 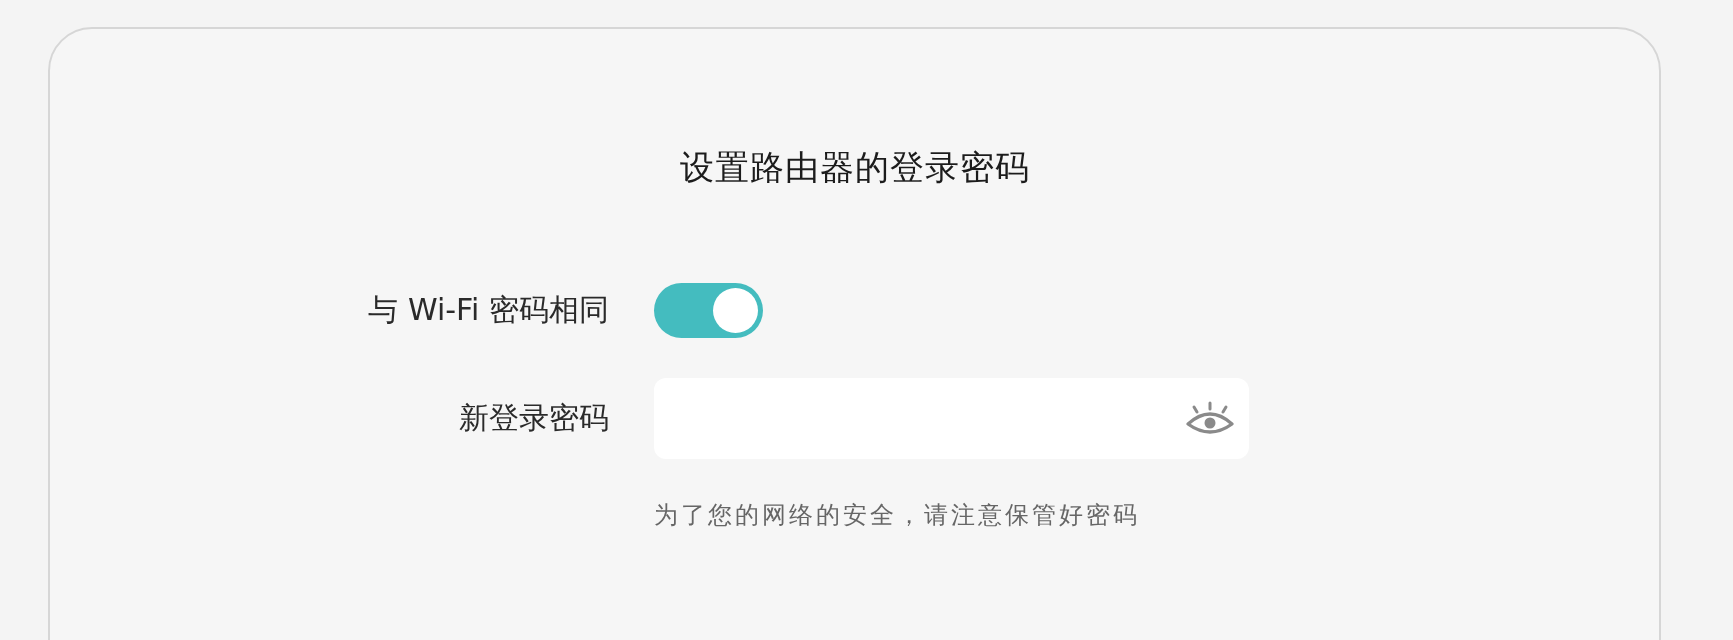 I want to click on field-label: 与 Wi-Fi 密码相同, so click(x=488, y=310).